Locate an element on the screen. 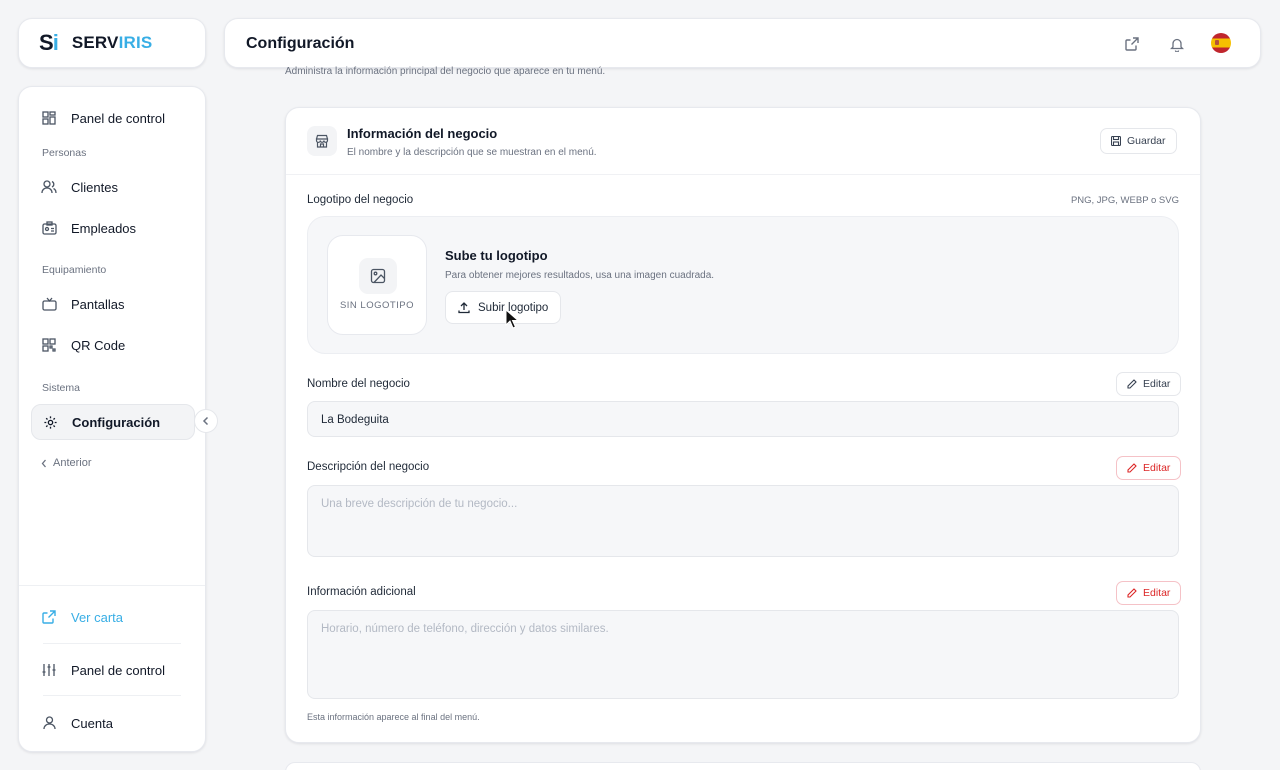 Image resolution: width=1280 pixels, height=770 pixels. collapse-sidebar-button is located at coordinates (206, 421).